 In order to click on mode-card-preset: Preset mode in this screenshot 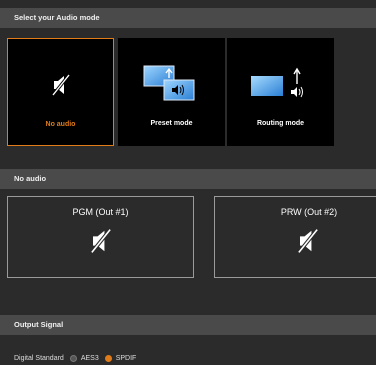, I will do `click(171, 92)`.